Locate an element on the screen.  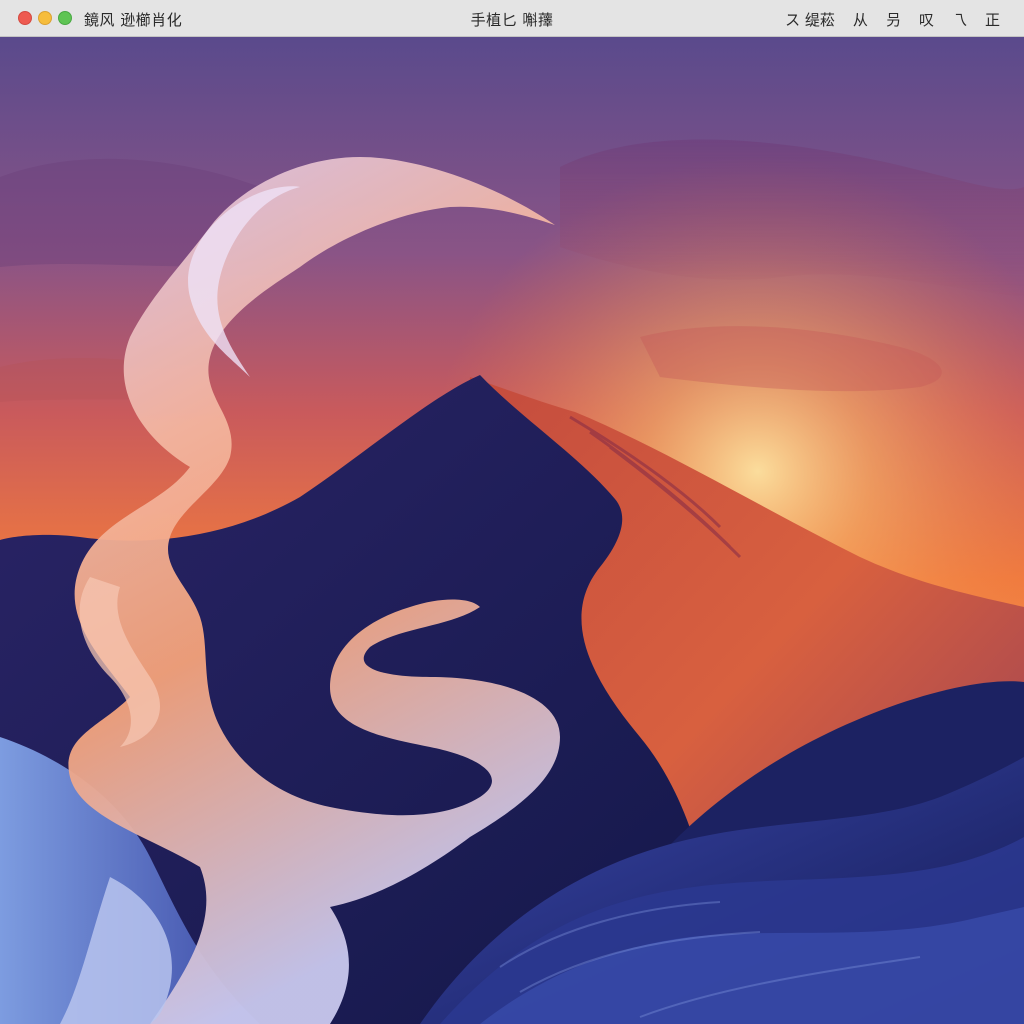
title-bar: 鏡风 逊櫛肖化 手植匕 嘝蘀 ス 缇菘 从 叧 叹 乁 正 is located at coordinates (512, 18).